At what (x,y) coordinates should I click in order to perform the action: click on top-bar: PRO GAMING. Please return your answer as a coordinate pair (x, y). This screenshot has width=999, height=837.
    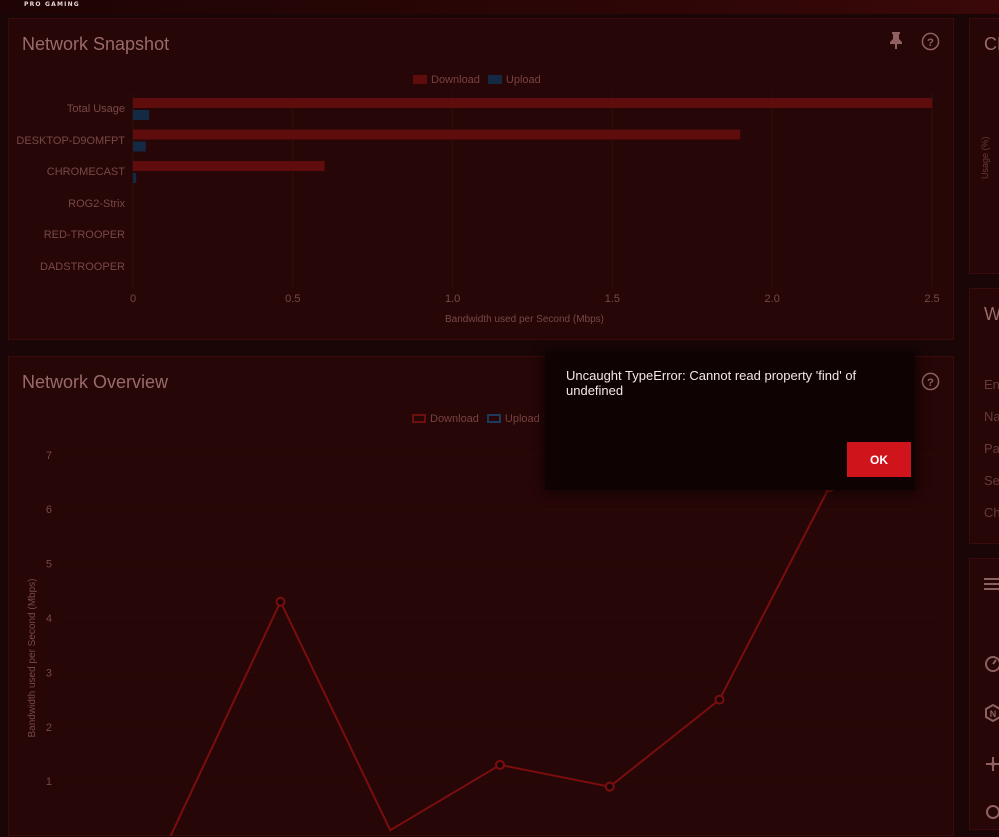
    Looking at the image, I should click on (499, 7).